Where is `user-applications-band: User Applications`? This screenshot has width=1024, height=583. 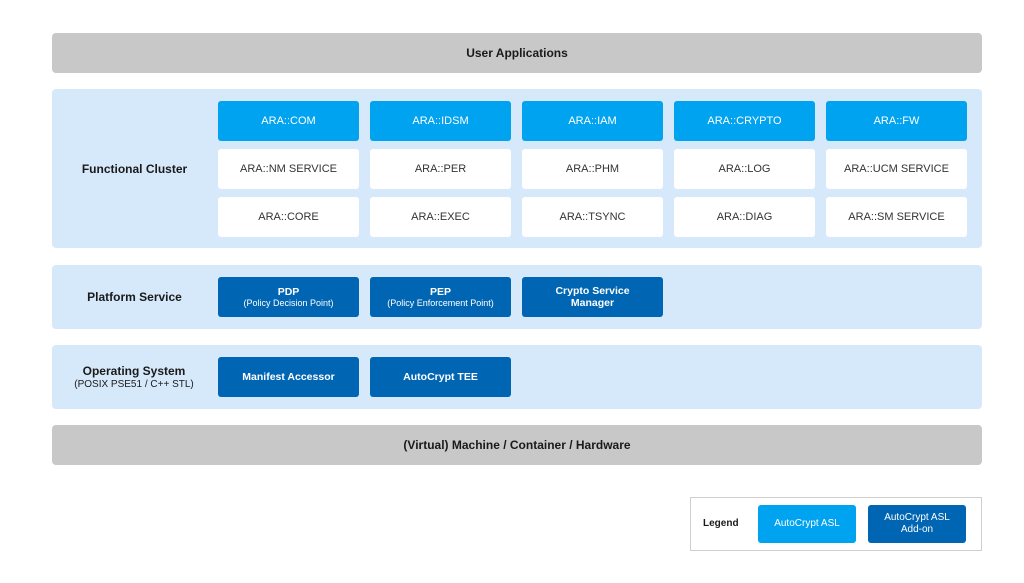 user-applications-band: User Applications is located at coordinates (517, 53).